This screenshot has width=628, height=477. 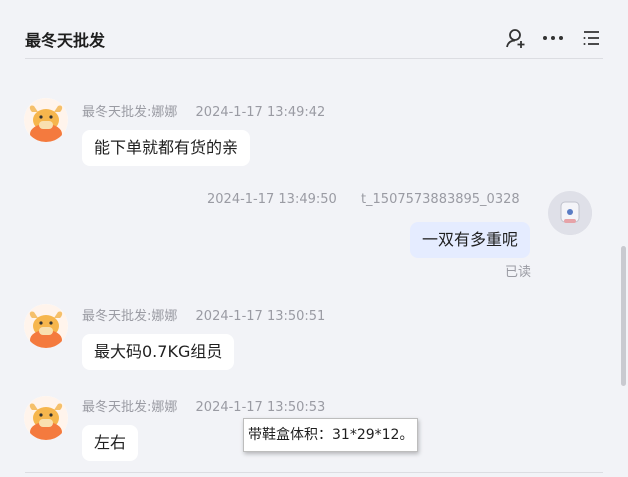 I want to click on scrollbar-thumb, so click(x=623, y=316).